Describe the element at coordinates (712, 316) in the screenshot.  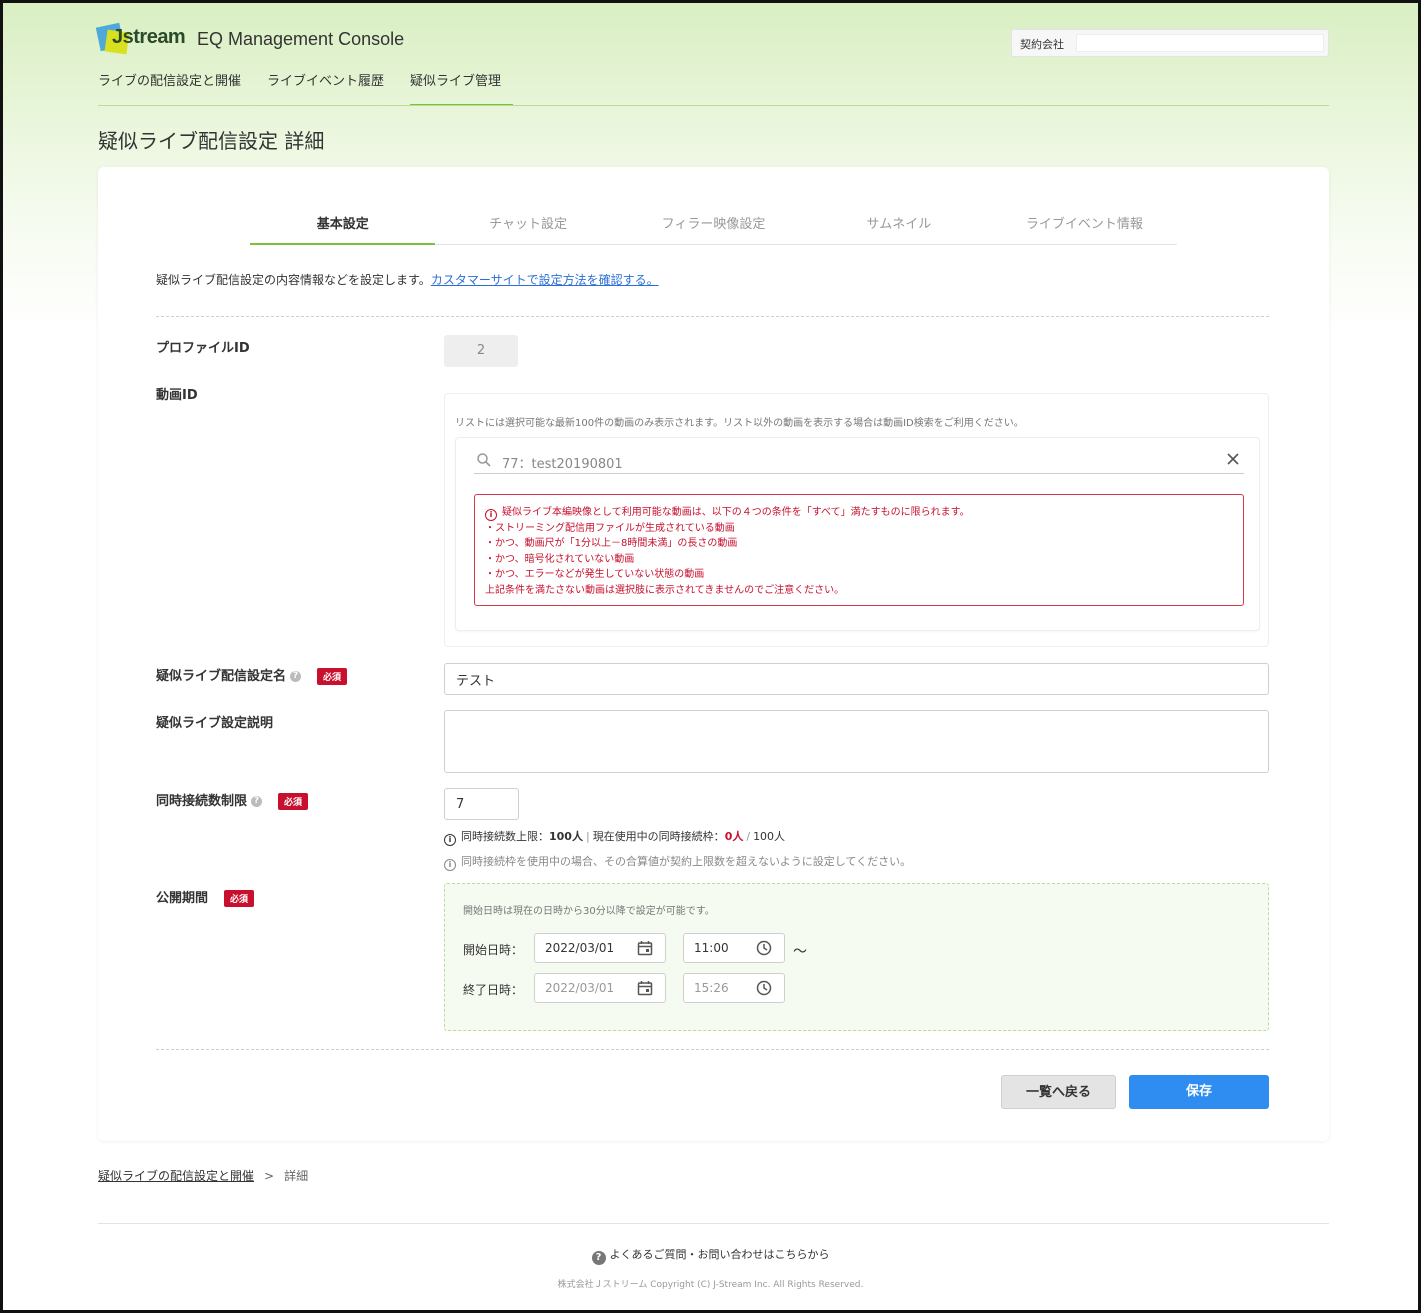
I see `section-divider-top` at that location.